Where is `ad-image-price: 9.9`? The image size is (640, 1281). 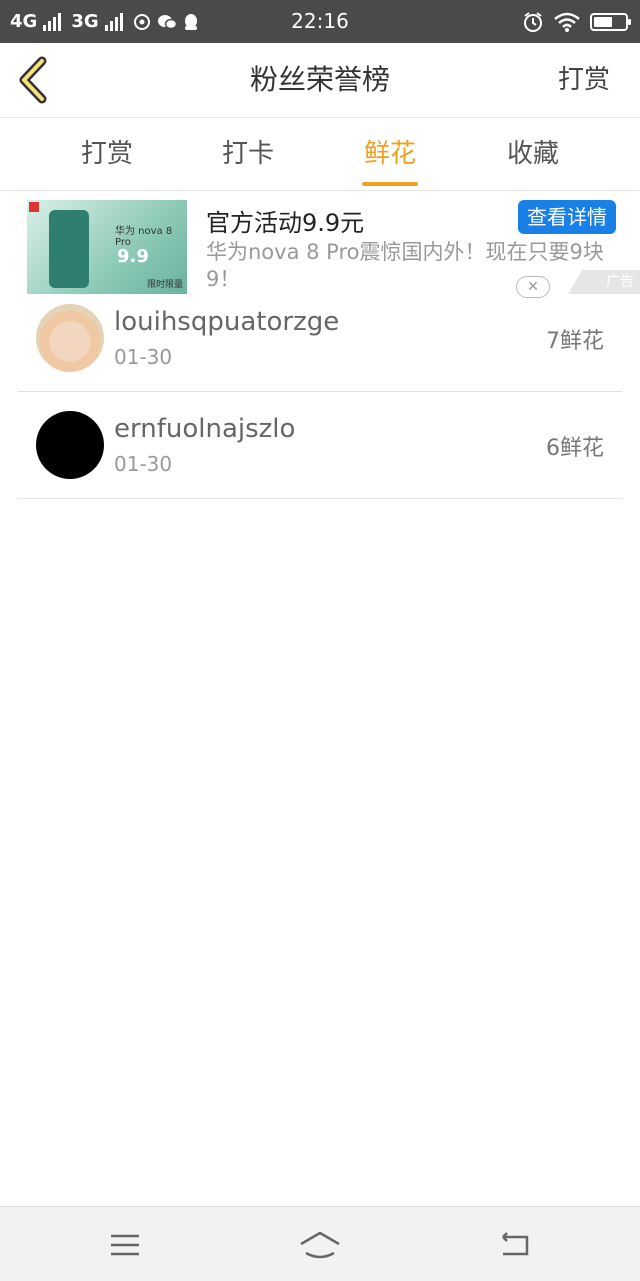 ad-image-price: 9.9 is located at coordinates (133, 256).